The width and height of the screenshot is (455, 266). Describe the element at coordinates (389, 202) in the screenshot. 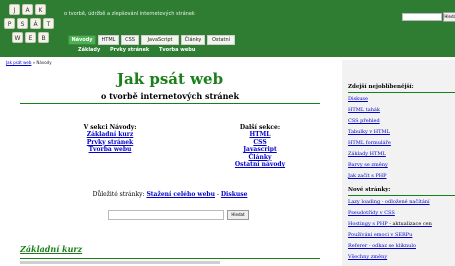

I see `new-page-link: Lazy loading - odložené načítání` at that location.